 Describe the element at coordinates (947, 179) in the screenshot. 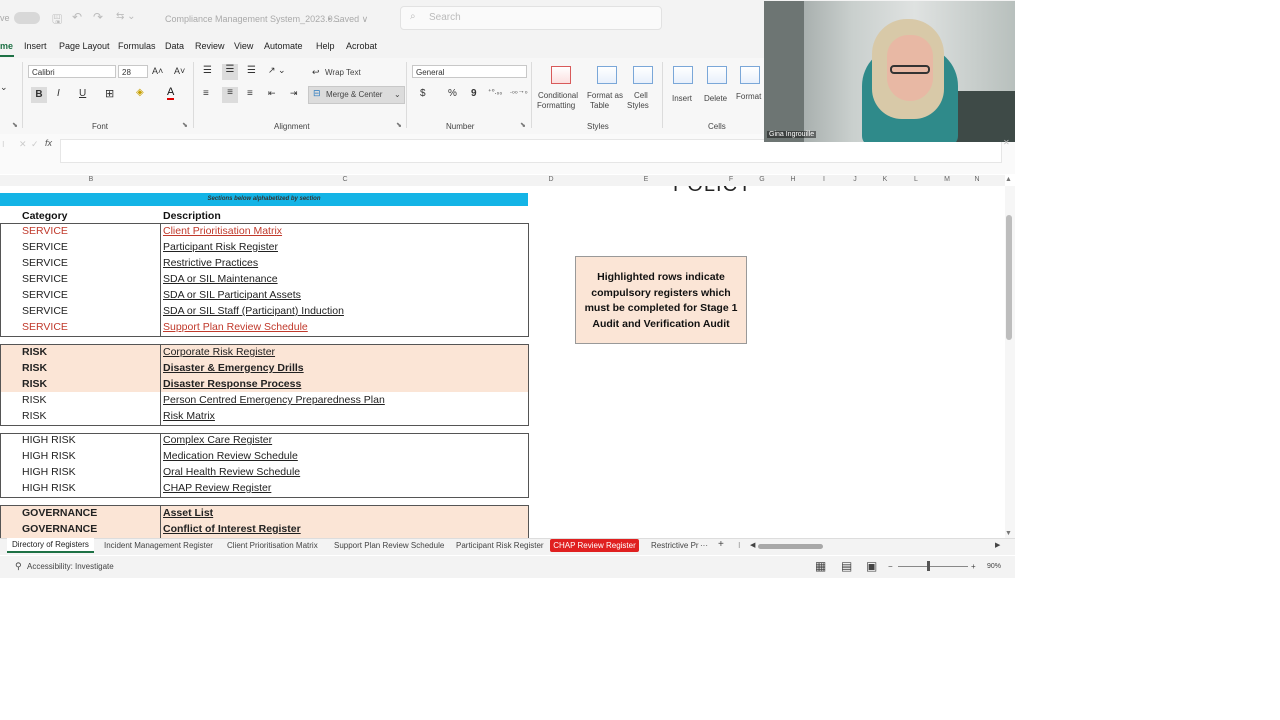

I see `column-m-header: M` at that location.